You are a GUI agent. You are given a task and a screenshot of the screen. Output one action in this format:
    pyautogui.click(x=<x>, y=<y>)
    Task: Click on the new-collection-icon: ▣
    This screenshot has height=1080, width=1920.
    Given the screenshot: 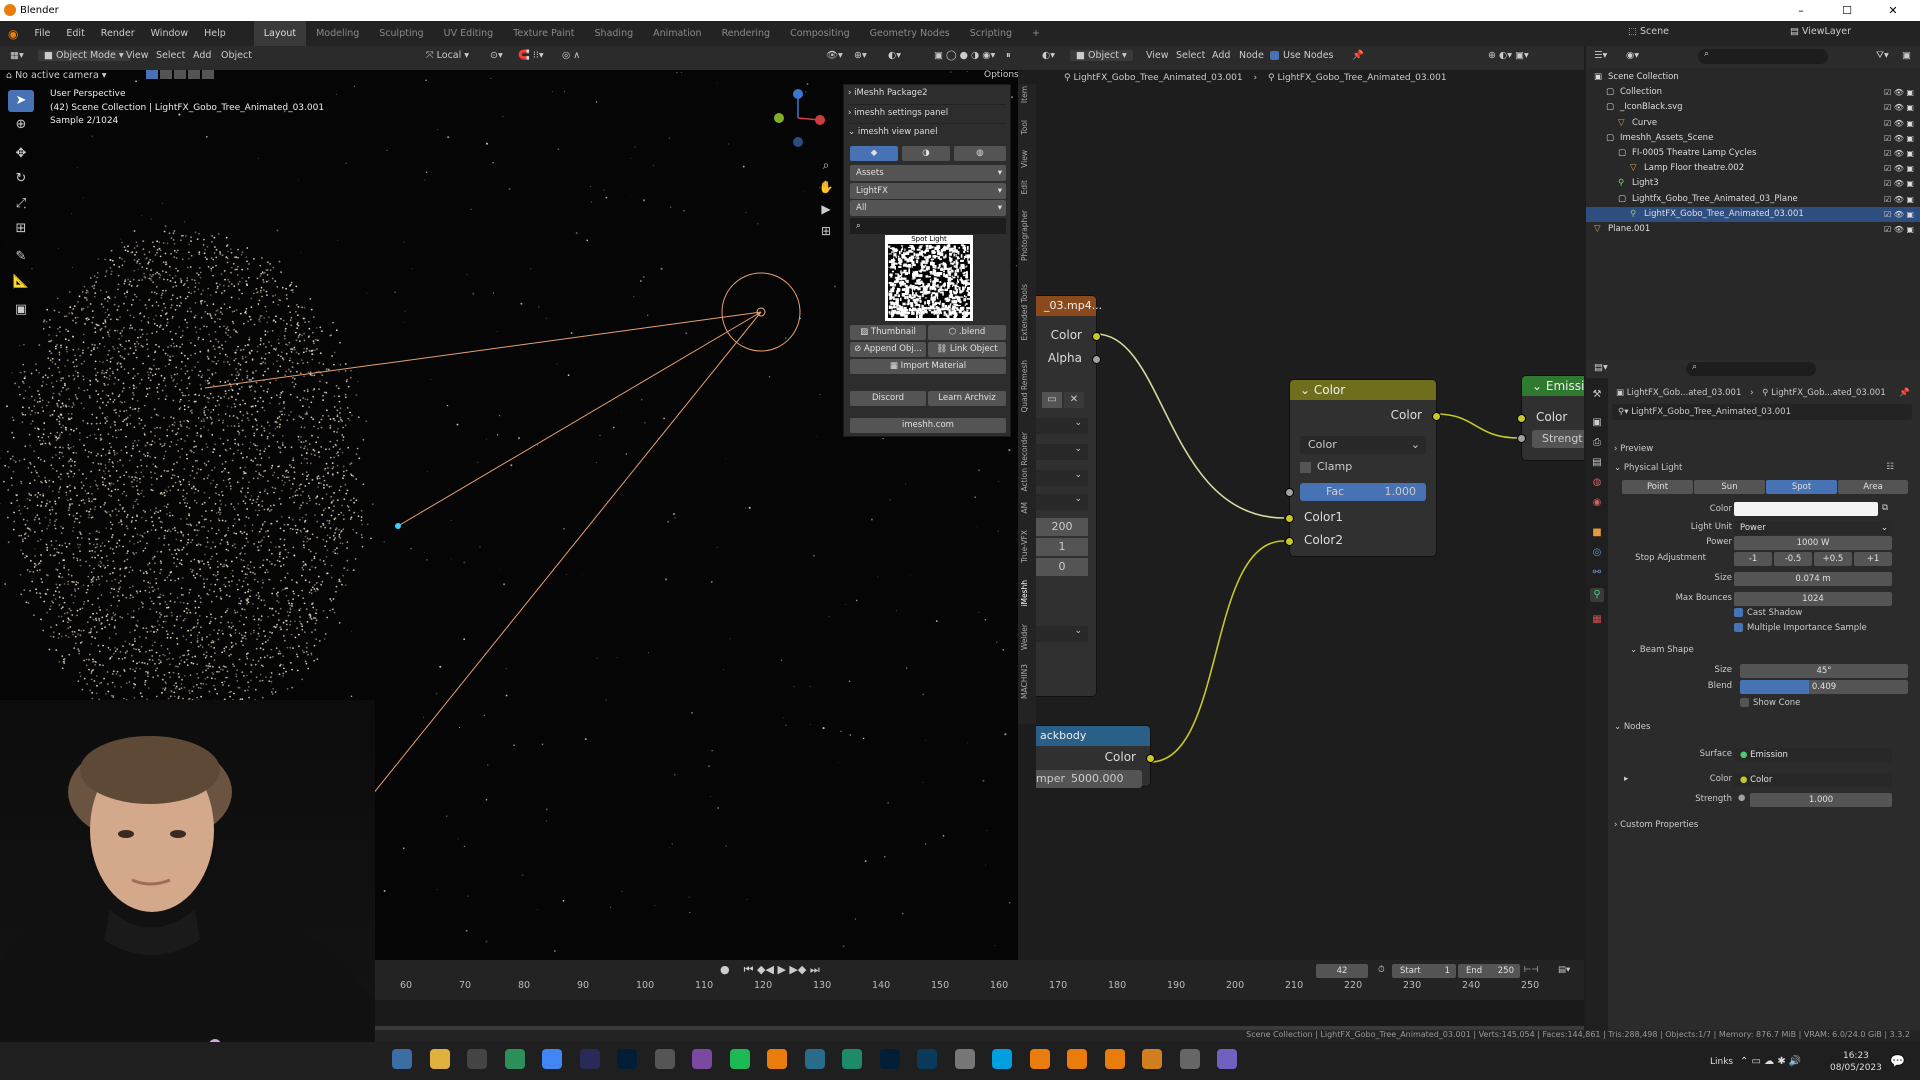 What is the action you would take?
    pyautogui.click(x=1906, y=55)
    